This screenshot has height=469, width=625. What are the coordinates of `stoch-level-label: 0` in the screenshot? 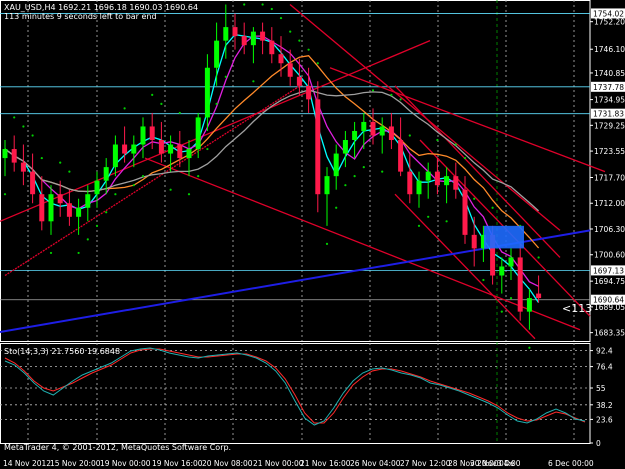 It's located at (598, 443).